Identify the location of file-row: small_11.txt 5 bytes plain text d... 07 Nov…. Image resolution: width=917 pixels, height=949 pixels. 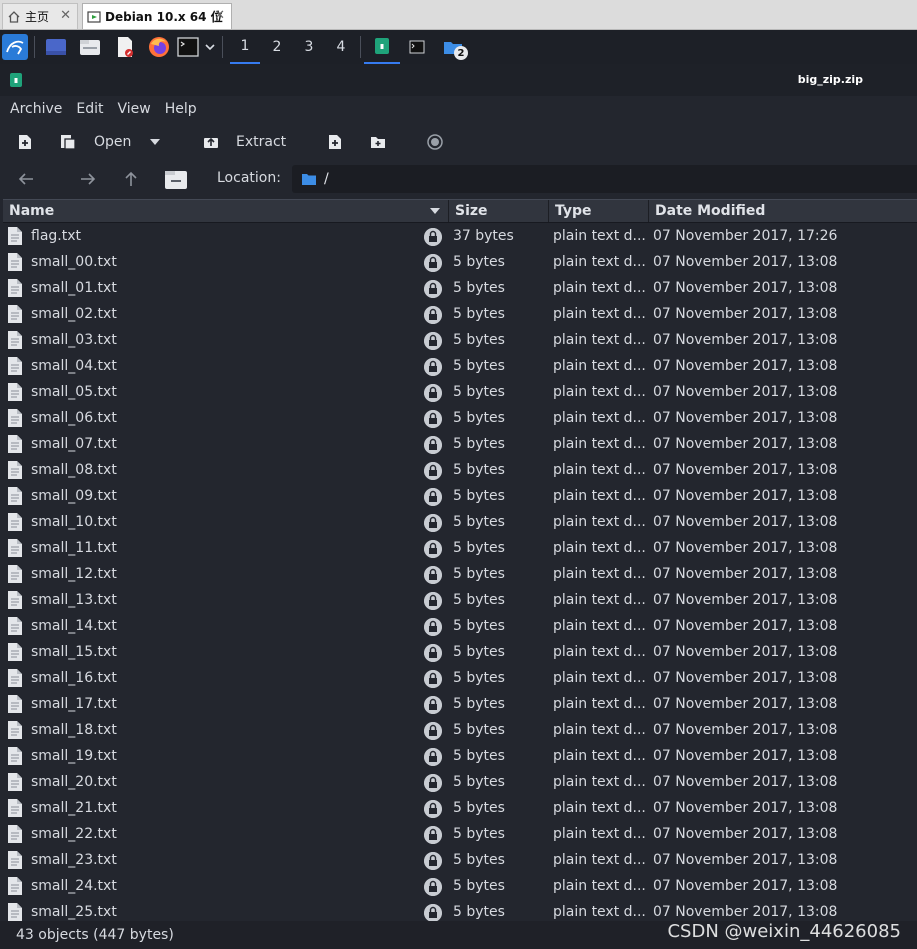
(460, 548).